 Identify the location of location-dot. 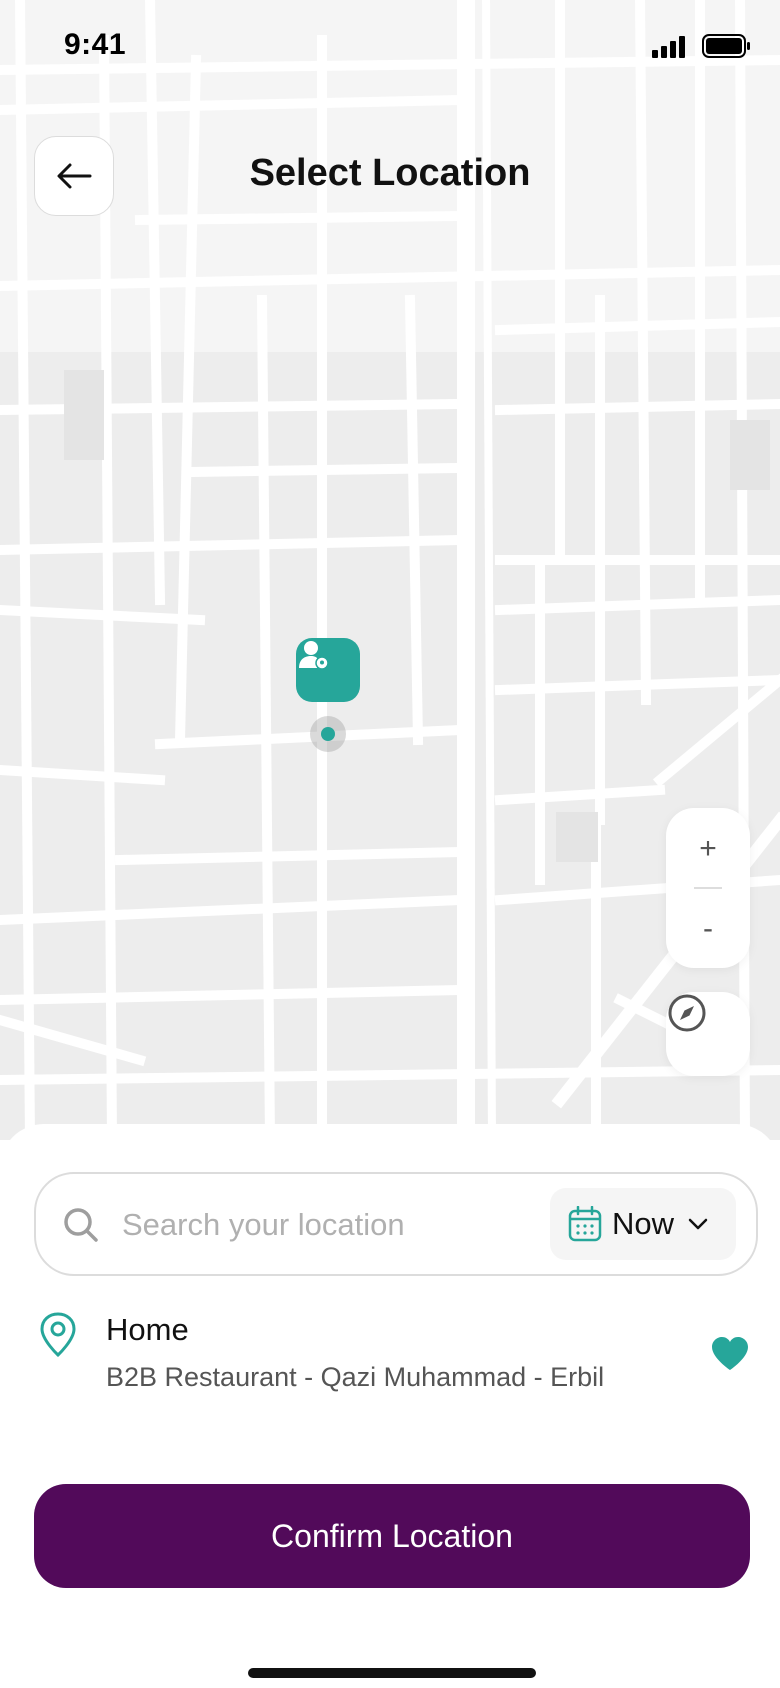
(328, 734).